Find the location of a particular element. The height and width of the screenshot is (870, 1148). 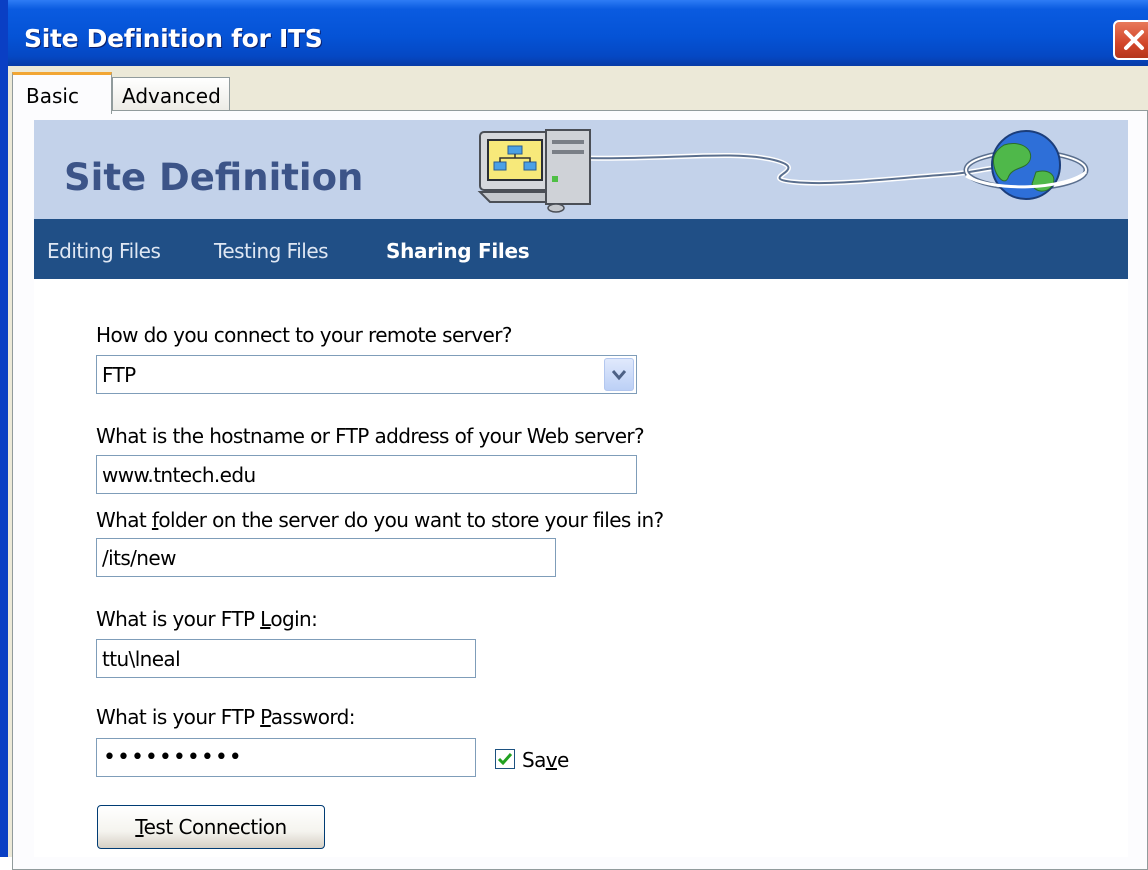

tab-advanced: Advanced is located at coordinates (171, 94).